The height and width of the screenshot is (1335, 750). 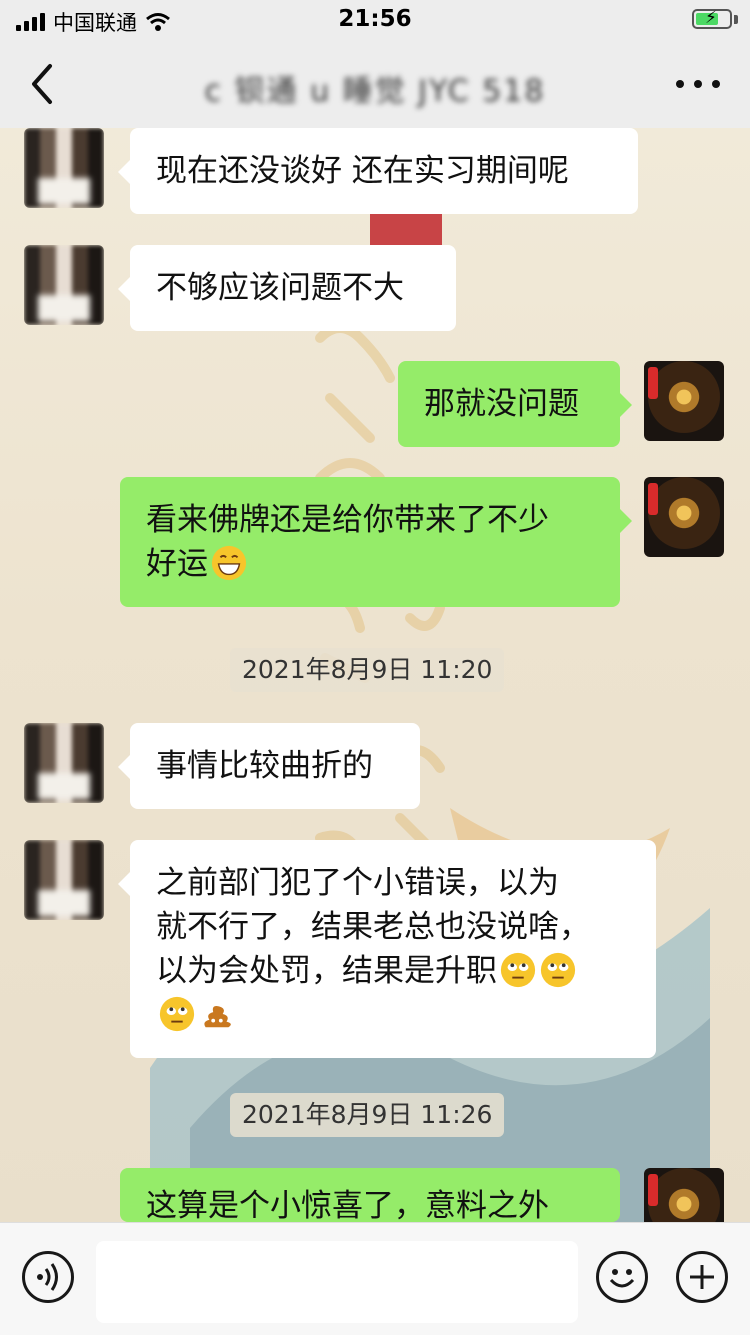 I want to click on plus-button, so click(x=702, y=1277).